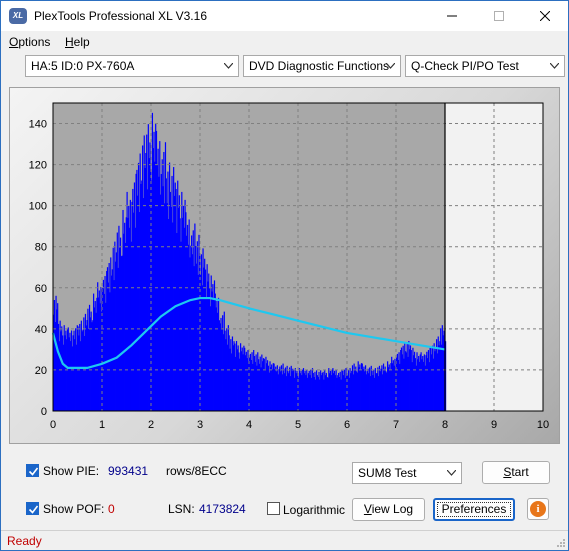 This screenshot has height=551, width=569. Describe the element at coordinates (120, 16) in the screenshot. I see `window-title: PlexTools Professional XL V3.16` at that location.